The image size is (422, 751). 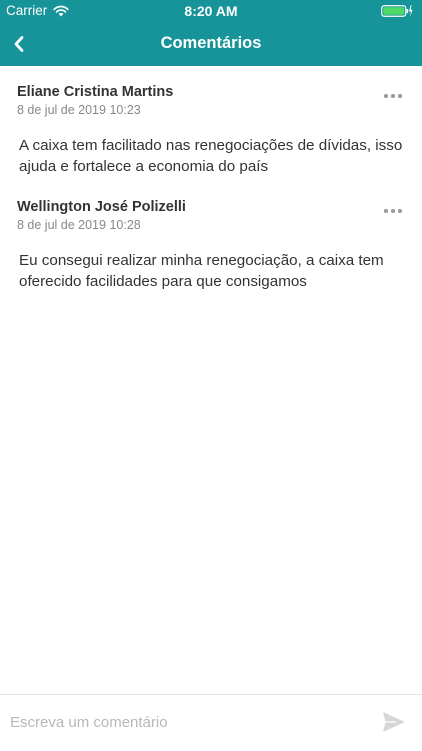 What do you see at coordinates (190, 722) in the screenshot?
I see `comment-input` at bounding box center [190, 722].